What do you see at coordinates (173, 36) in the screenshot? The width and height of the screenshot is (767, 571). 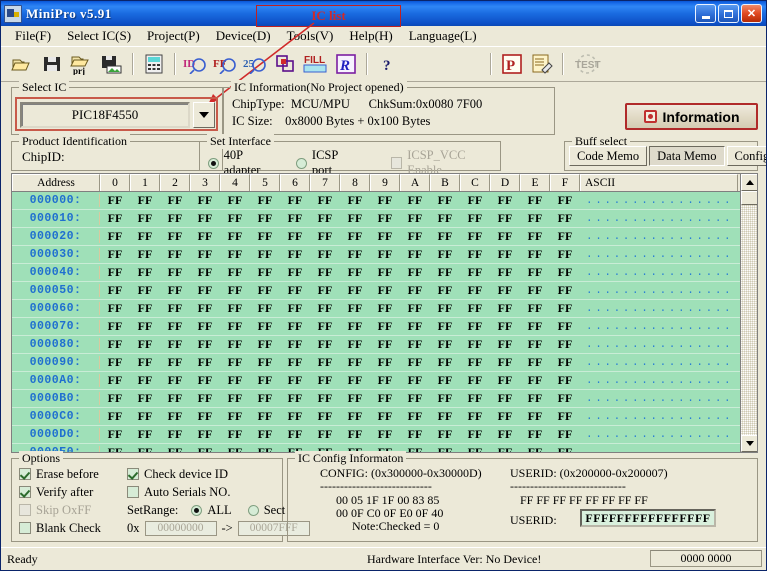 I see `menu-project: Project(P)` at bounding box center [173, 36].